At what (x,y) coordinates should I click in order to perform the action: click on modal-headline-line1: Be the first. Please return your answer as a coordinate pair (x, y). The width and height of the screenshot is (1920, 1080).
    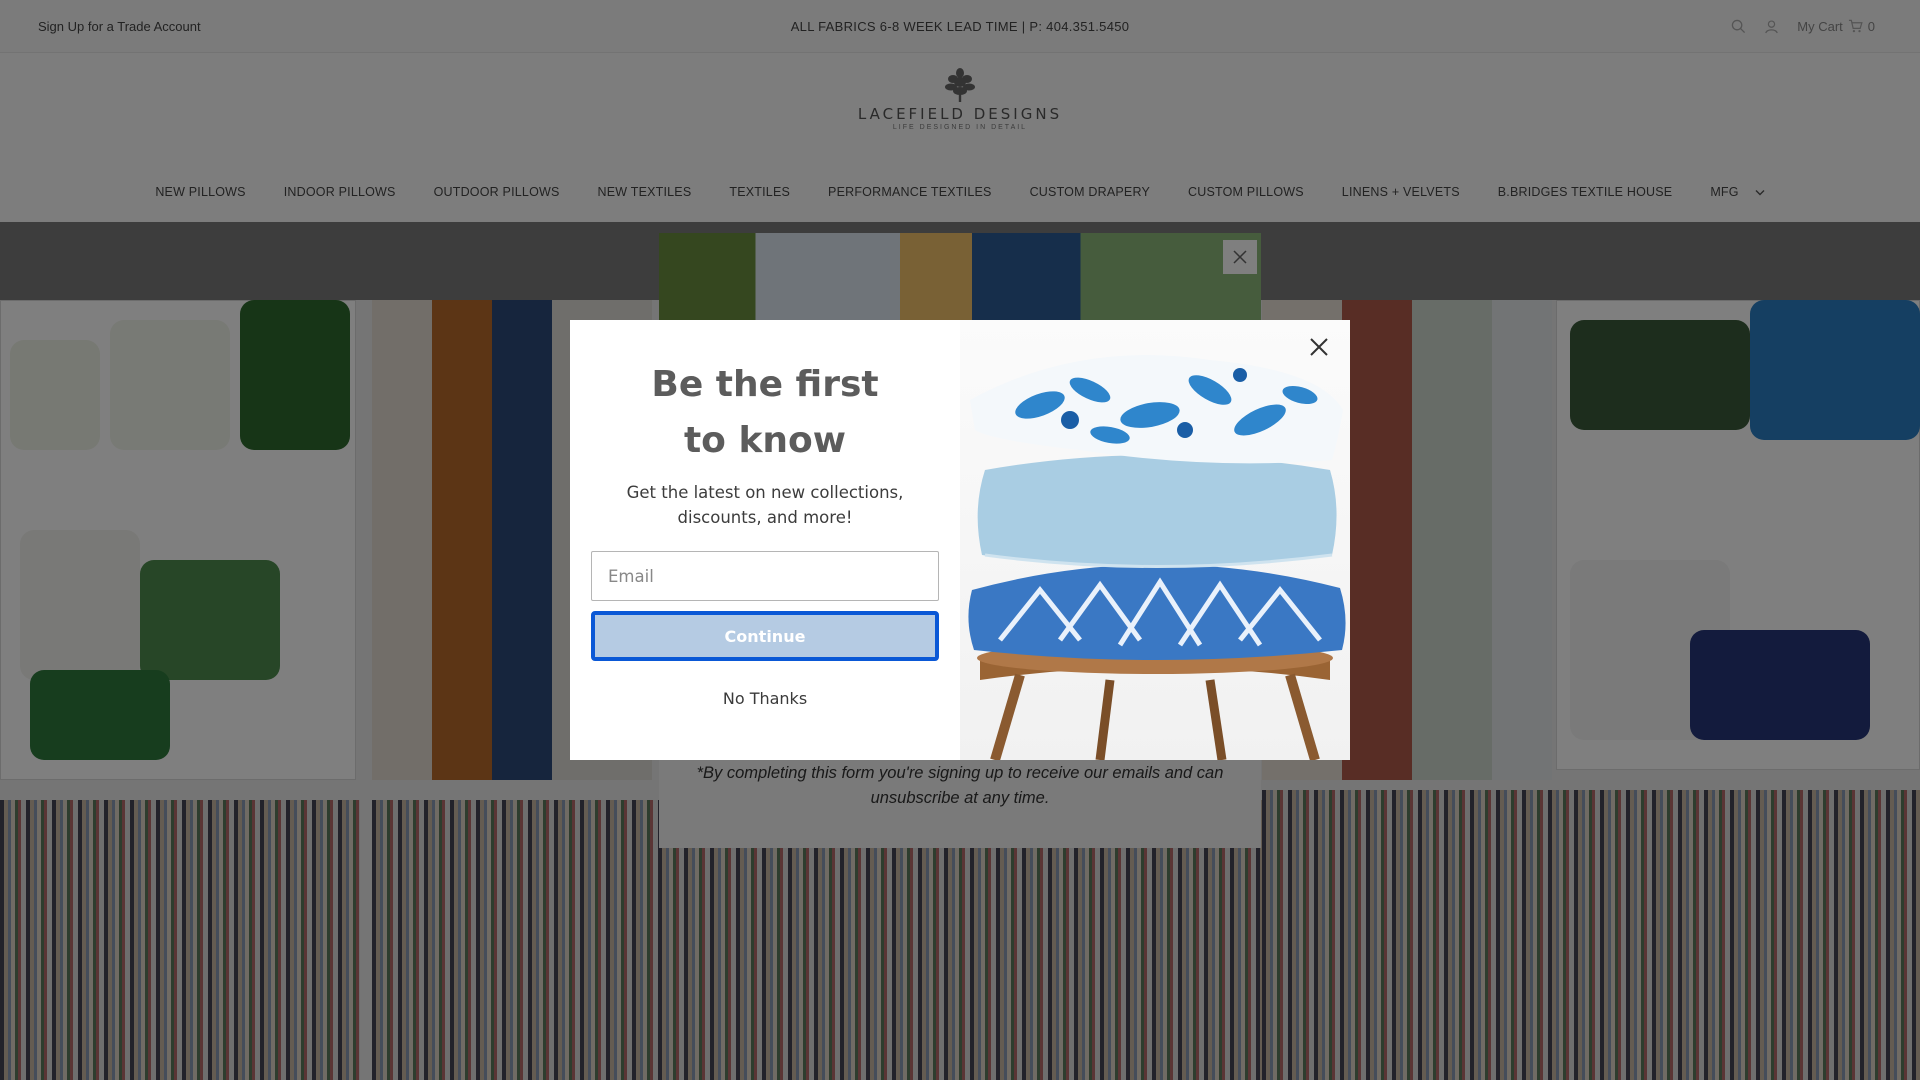
    Looking at the image, I should click on (765, 384).